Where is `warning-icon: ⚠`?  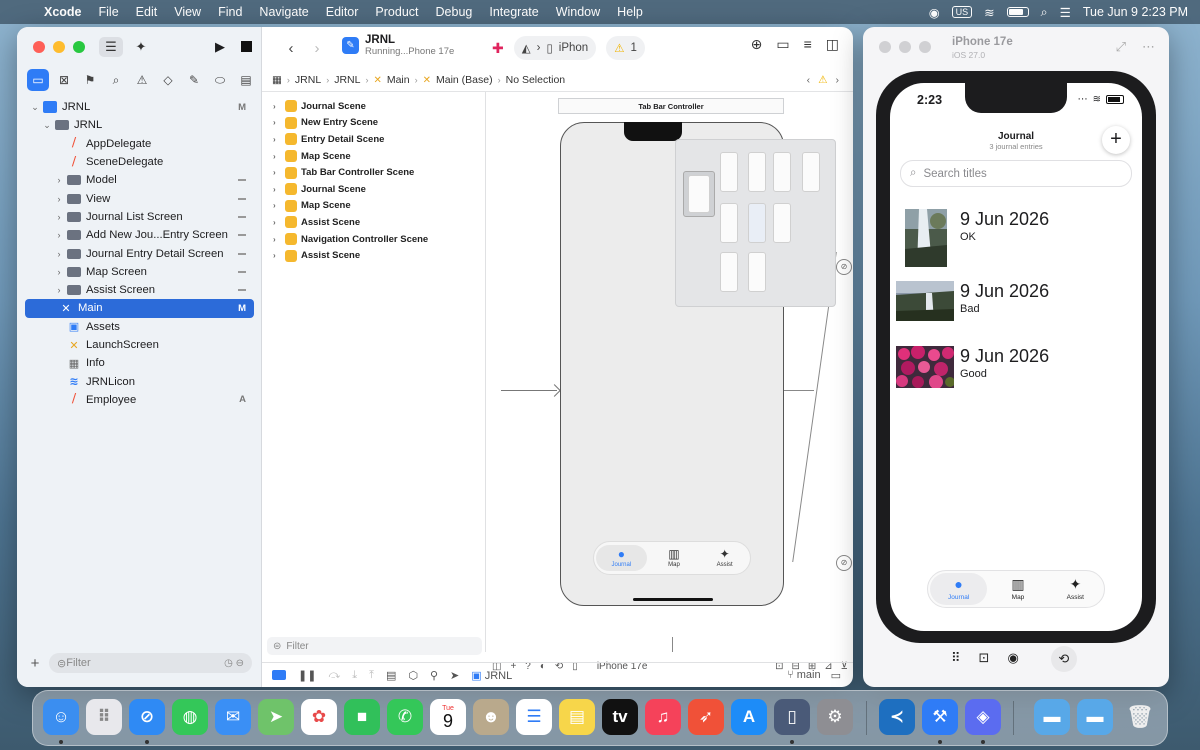 warning-icon: ⚠ is located at coordinates (822, 80).